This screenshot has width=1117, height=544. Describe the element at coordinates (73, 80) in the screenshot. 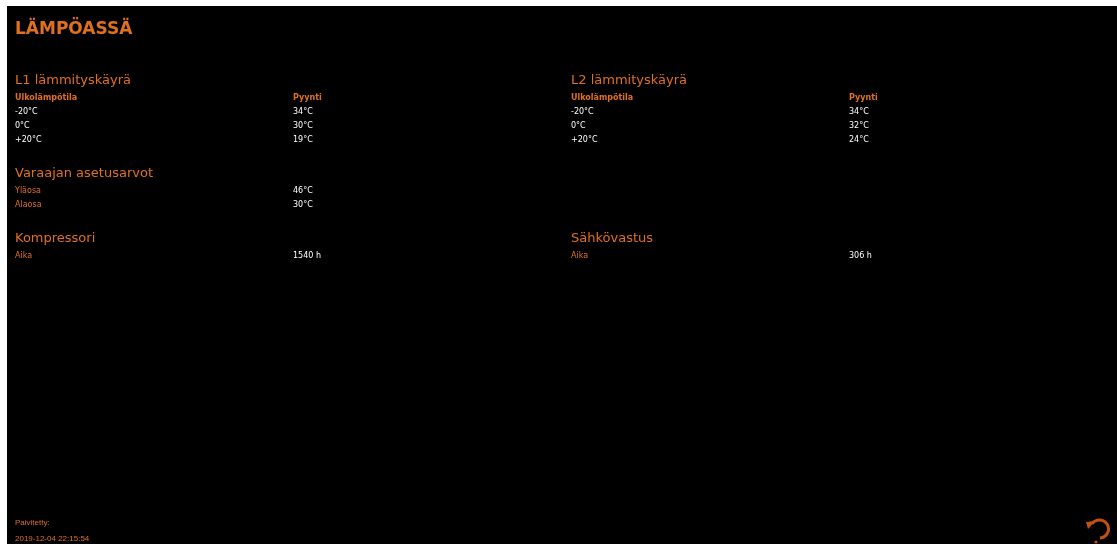

I see `section-heading: L1 lämmityskäyrä` at that location.